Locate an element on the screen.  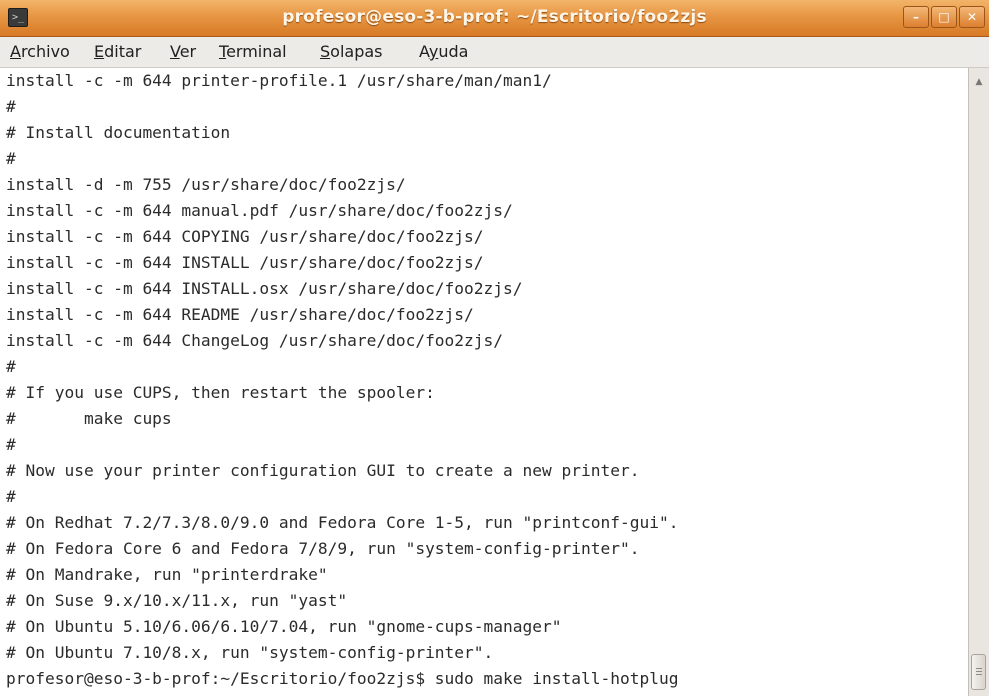
menu-solapas: Solapas is located at coordinates (351, 52).